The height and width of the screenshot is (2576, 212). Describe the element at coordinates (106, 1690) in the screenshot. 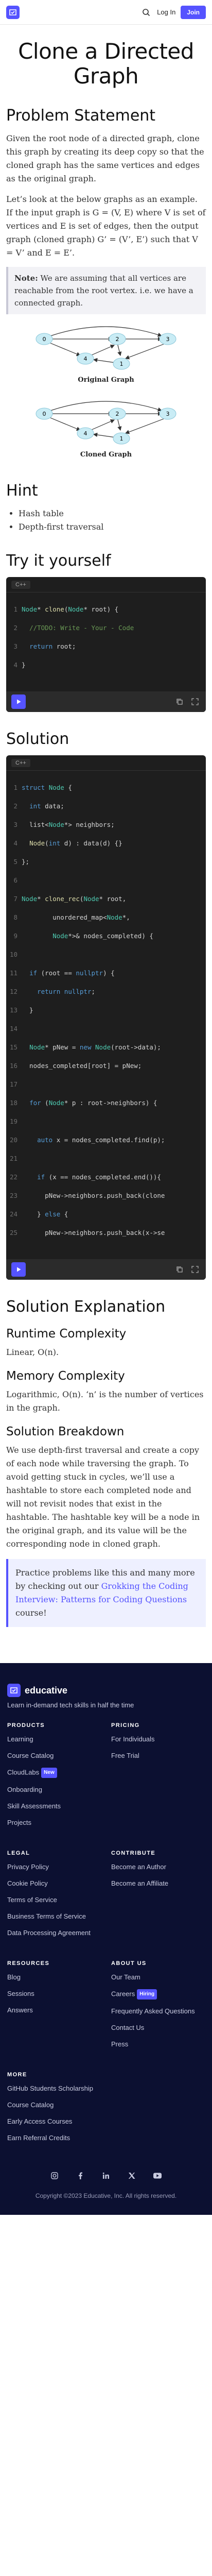

I see `footer-brand: educative` at that location.